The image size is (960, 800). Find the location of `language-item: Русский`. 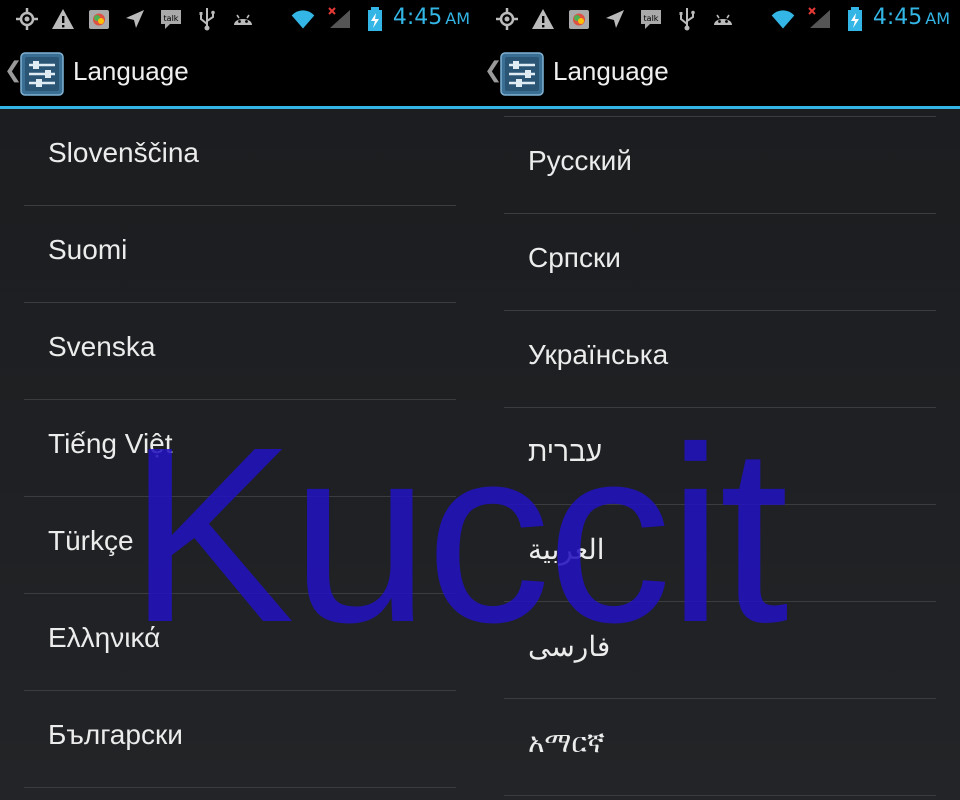

language-item: Русский is located at coordinates (720, 165).